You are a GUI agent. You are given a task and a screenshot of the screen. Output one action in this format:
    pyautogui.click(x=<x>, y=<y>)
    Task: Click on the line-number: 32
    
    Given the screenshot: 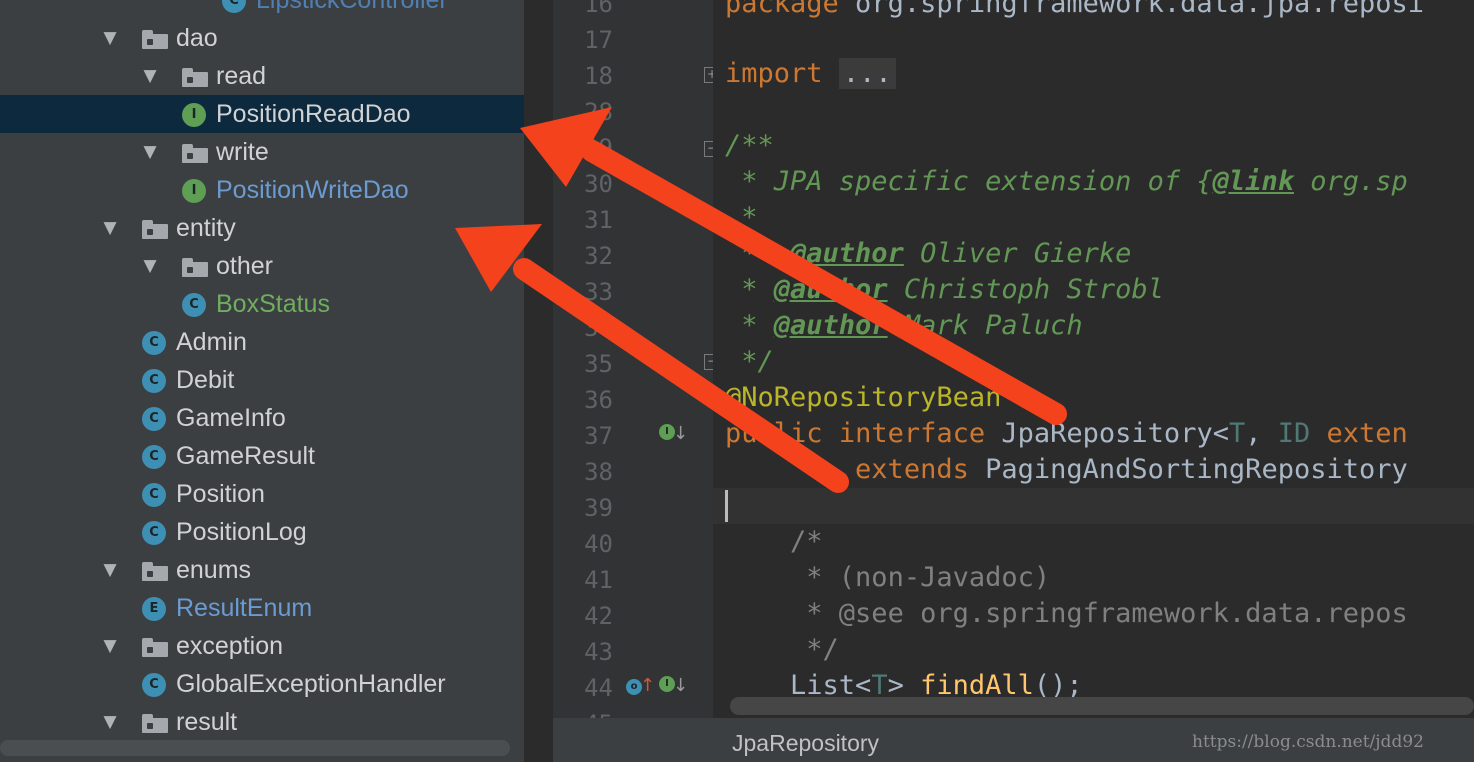 What is the action you would take?
    pyautogui.click(x=598, y=256)
    